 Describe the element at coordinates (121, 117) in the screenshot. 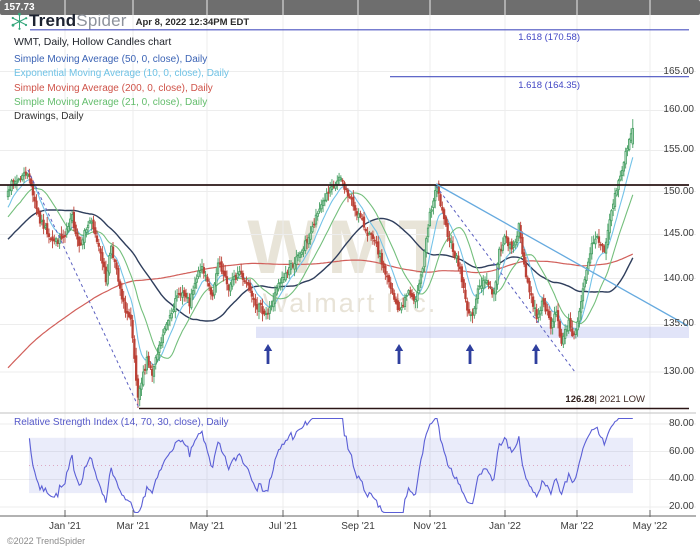

I see `legend-item: Drawings, Daily` at that location.